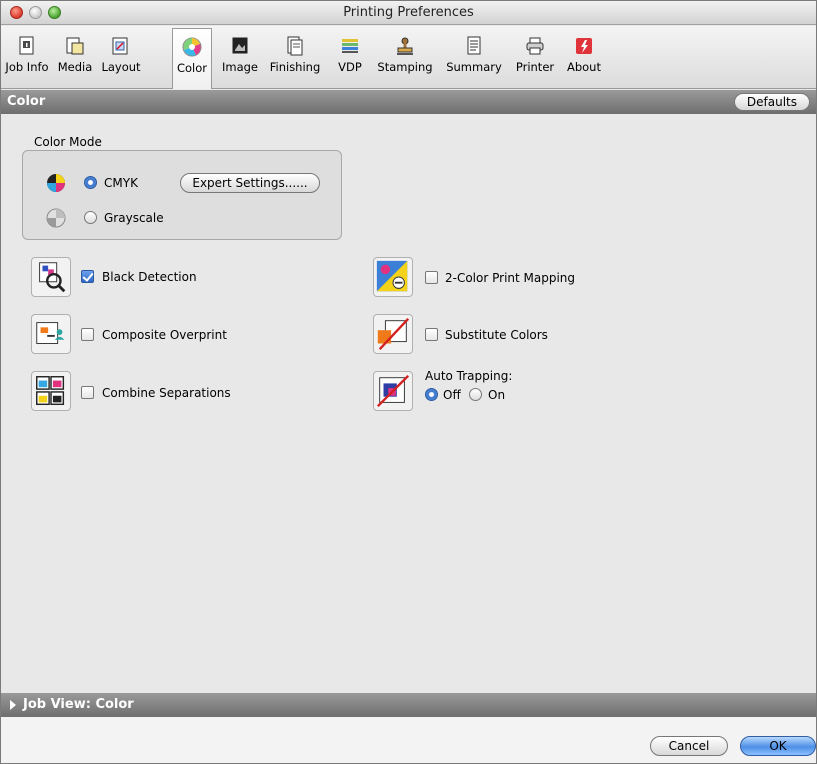 The image size is (817, 764). What do you see at coordinates (192, 58) in the screenshot?
I see `tab-color: Color` at bounding box center [192, 58].